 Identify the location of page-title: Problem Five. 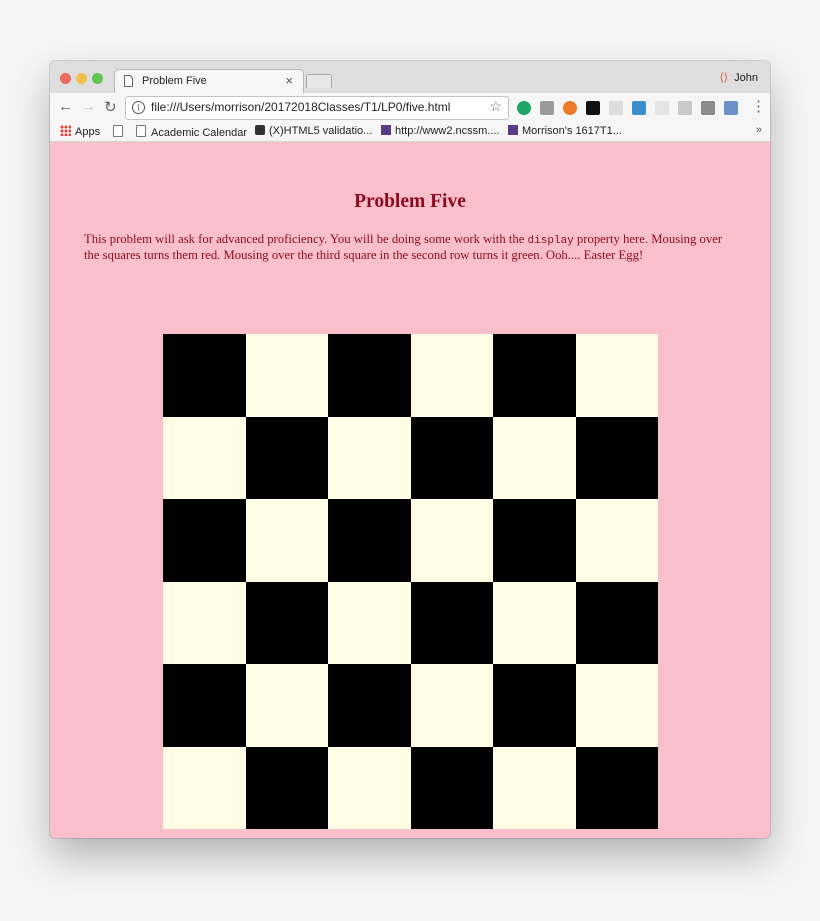
(410, 201).